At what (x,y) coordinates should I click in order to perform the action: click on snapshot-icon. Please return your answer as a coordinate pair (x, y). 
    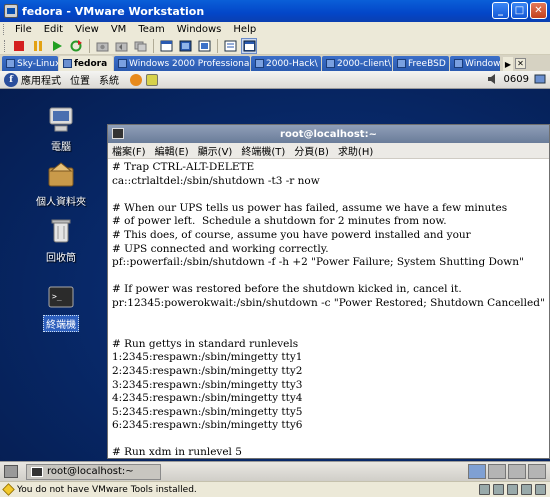
    Looking at the image, I should click on (102, 46).